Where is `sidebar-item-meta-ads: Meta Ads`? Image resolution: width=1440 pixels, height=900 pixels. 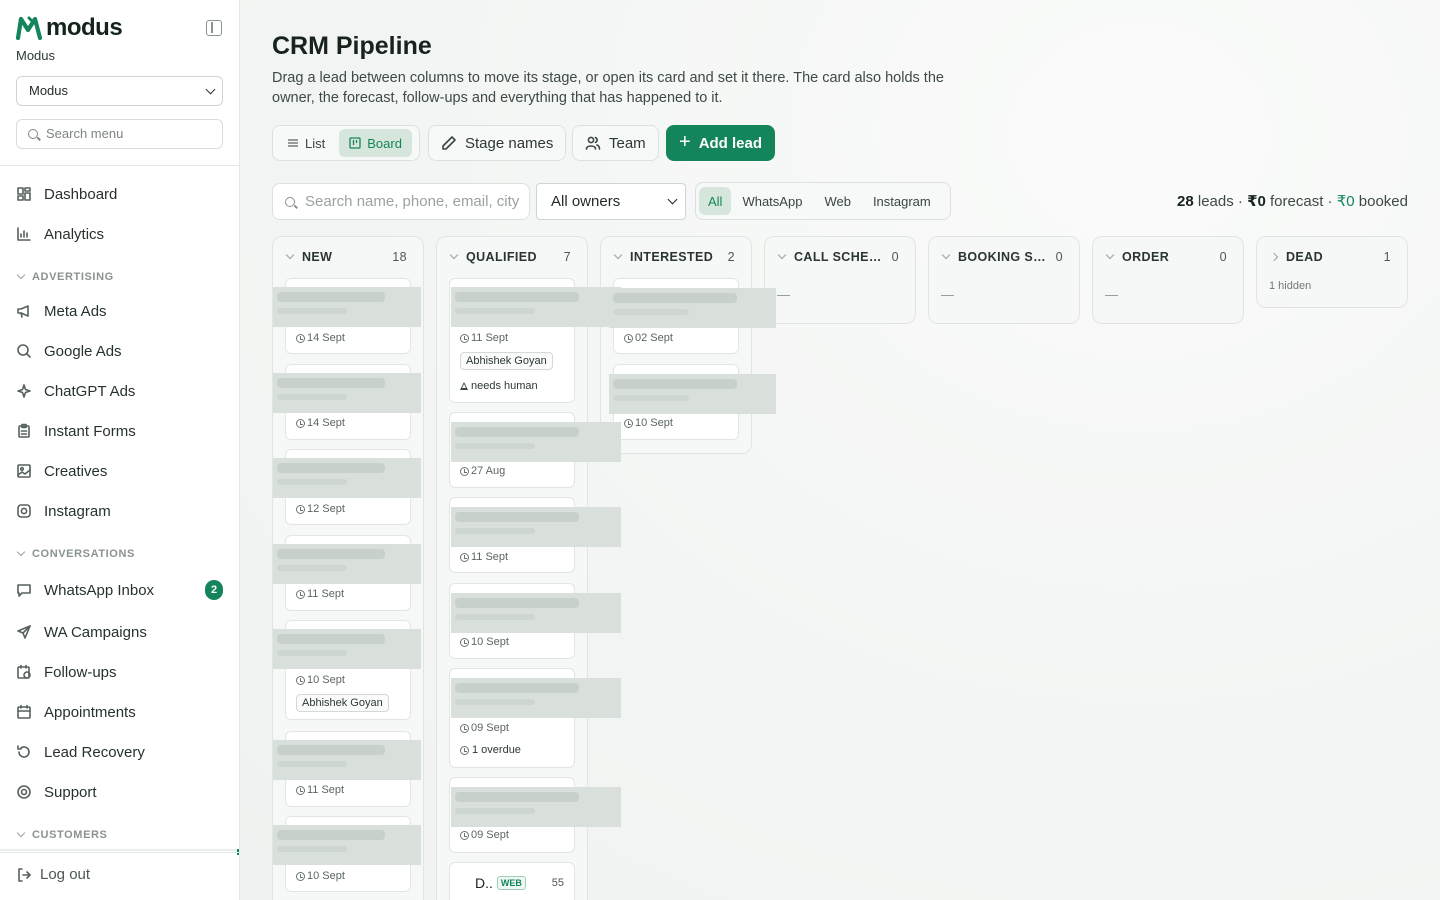 sidebar-item-meta-ads: Meta Ads is located at coordinates (119, 311).